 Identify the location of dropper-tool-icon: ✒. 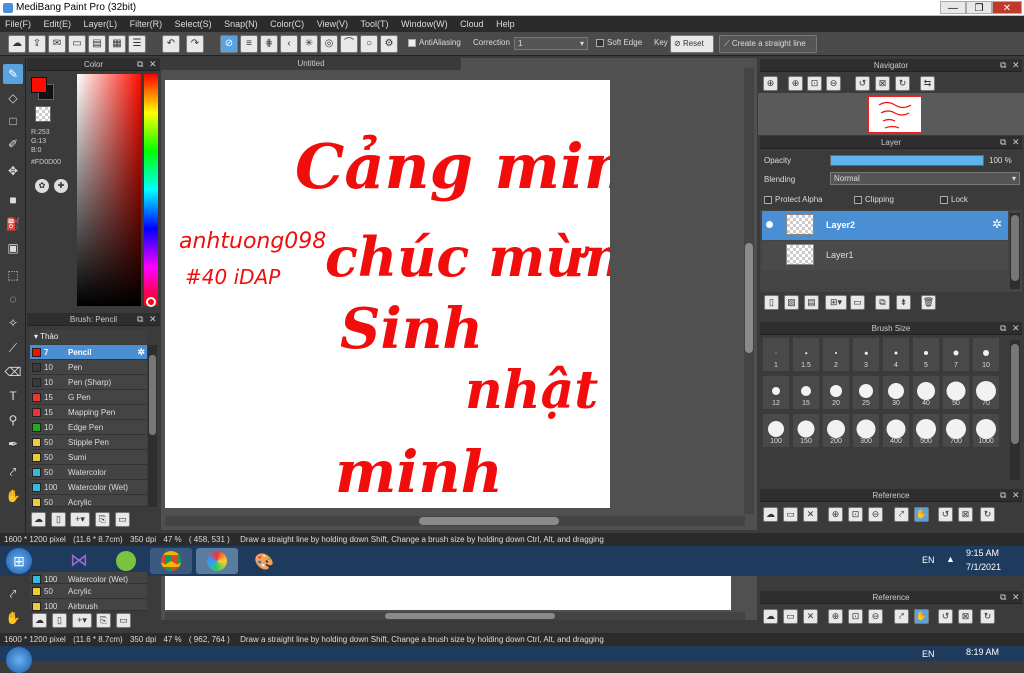
(13, 444).